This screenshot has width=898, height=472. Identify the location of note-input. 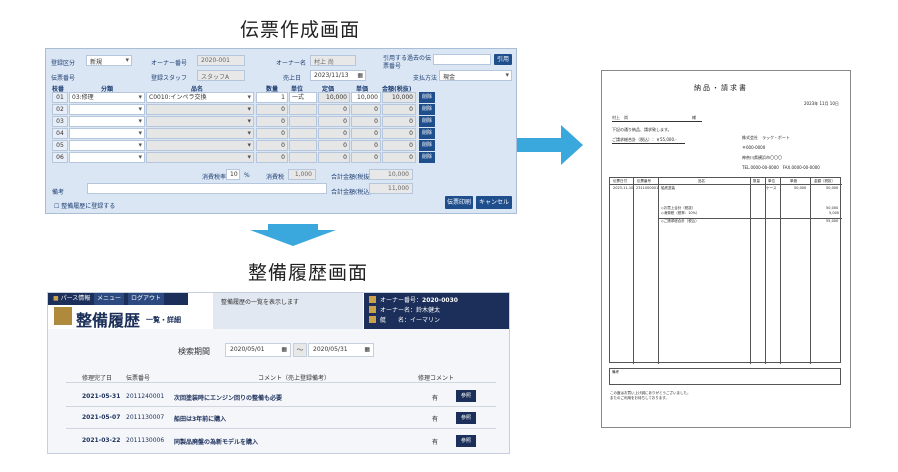
(207, 188).